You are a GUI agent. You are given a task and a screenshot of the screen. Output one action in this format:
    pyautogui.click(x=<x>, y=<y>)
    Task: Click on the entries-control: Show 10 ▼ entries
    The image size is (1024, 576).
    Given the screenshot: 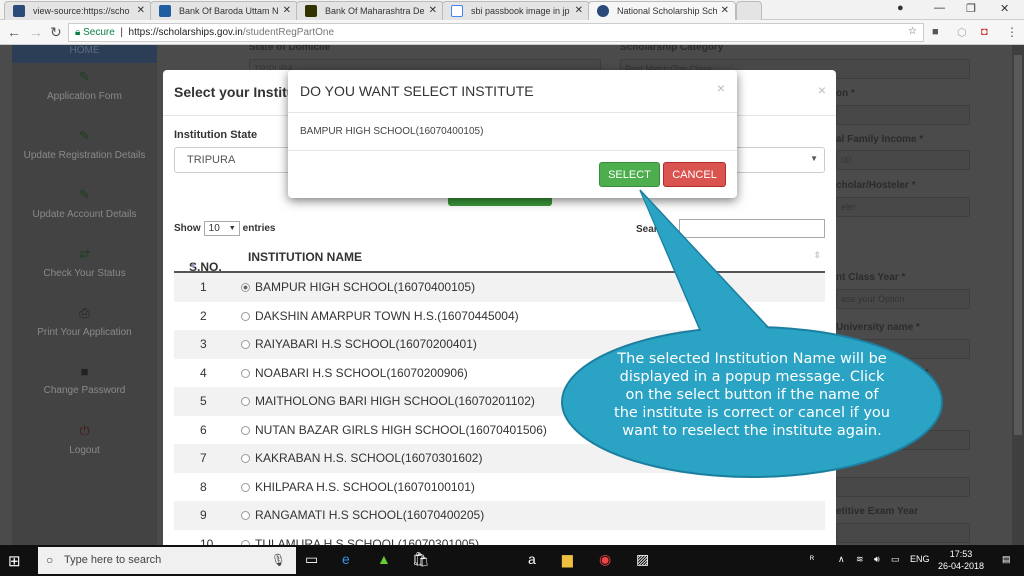 What is the action you would take?
    pyautogui.click(x=225, y=228)
    